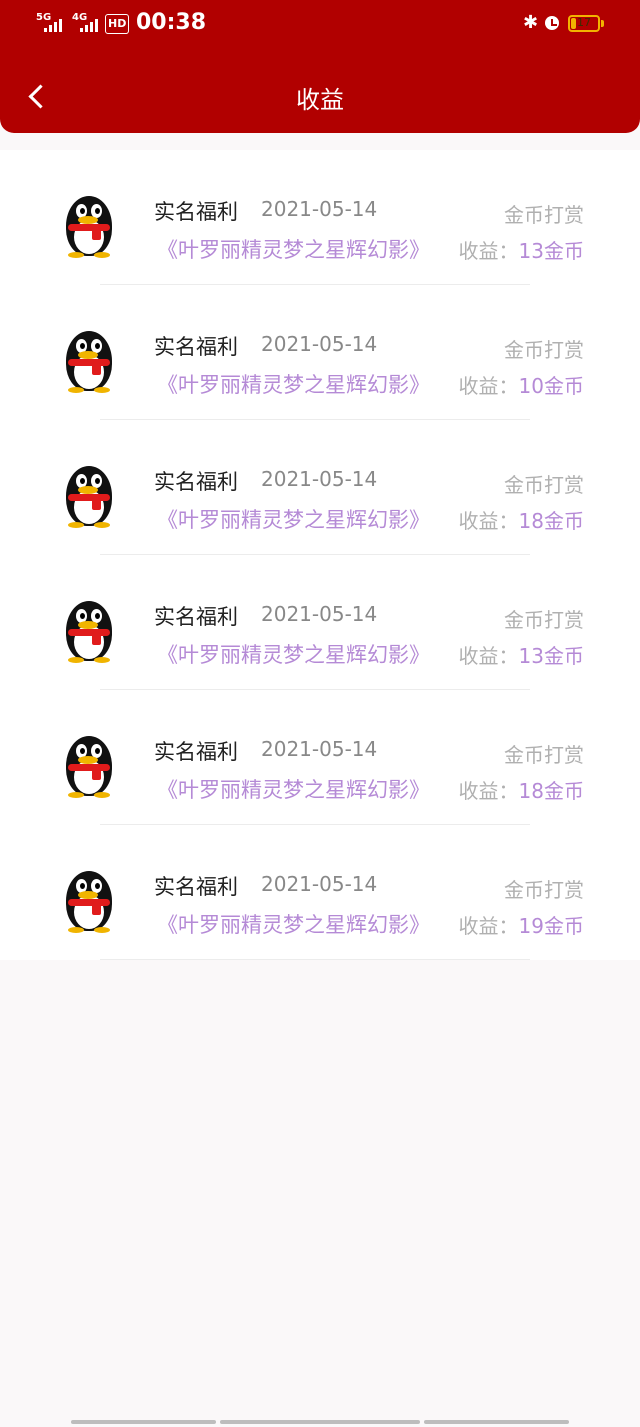  Describe the element at coordinates (551, 791) in the screenshot. I see `earnings-amount: 18金币` at that location.